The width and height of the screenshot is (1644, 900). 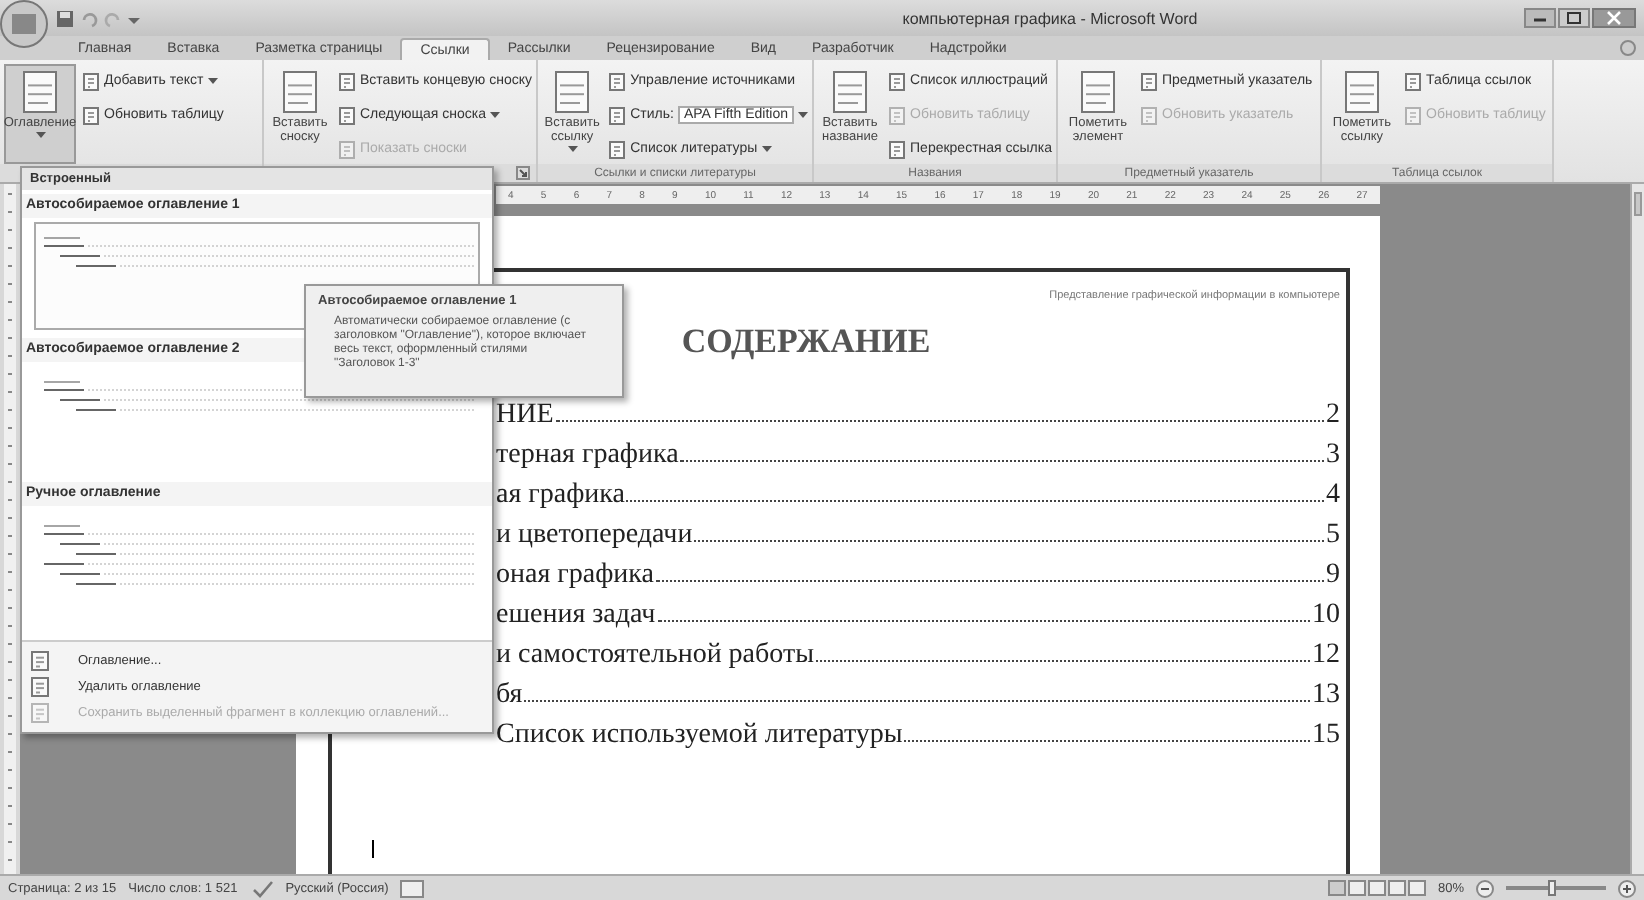 What do you see at coordinates (1637, 529) in the screenshot?
I see `vertical-scrollbar` at bounding box center [1637, 529].